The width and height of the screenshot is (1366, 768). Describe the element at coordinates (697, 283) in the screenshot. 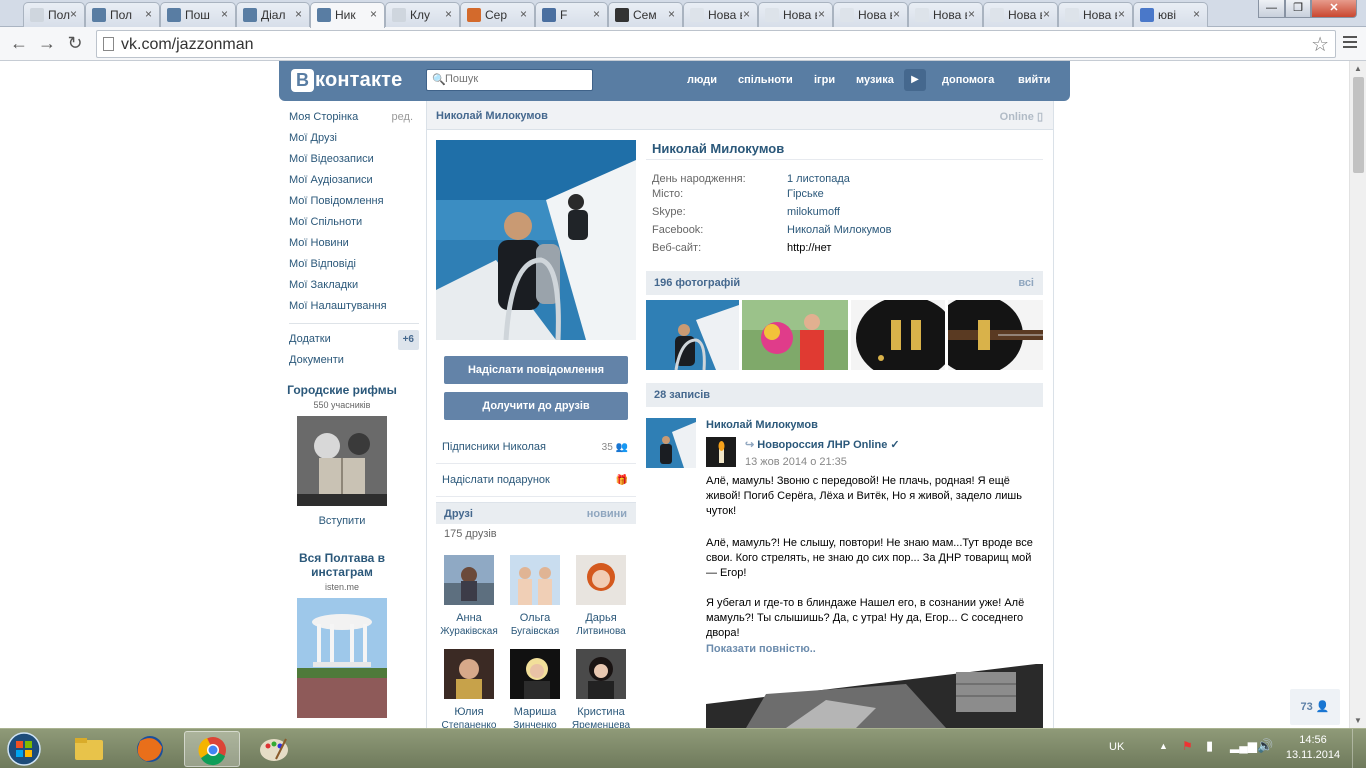

I see `photos-title: 196 фотографій` at that location.